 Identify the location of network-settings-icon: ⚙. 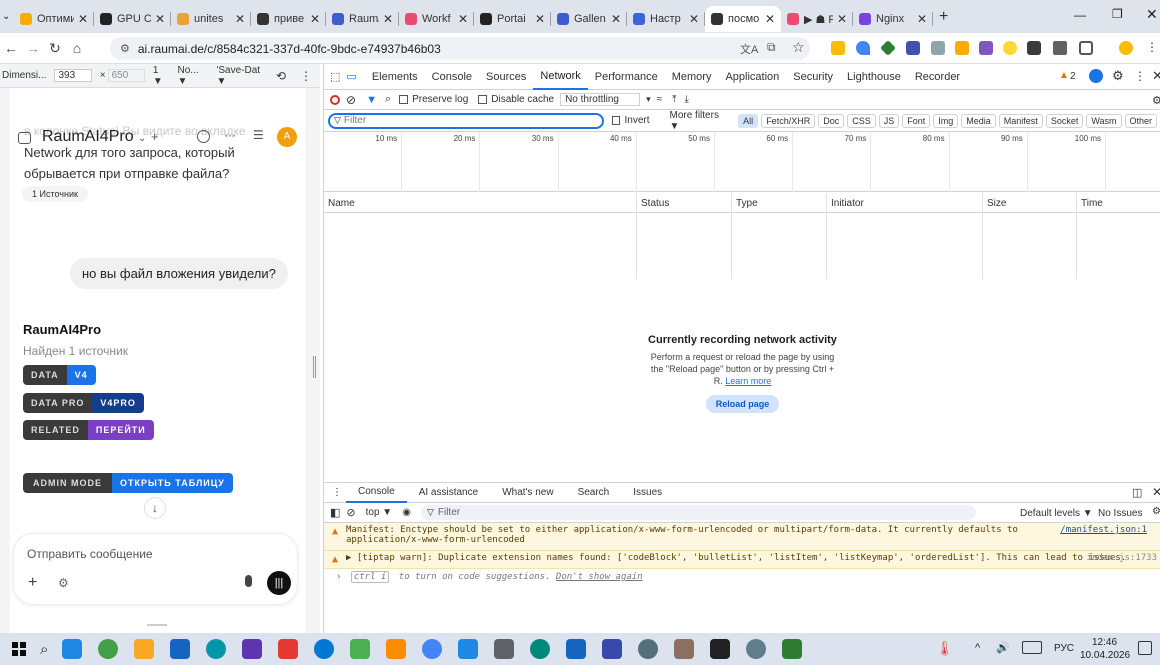
(1156, 100).